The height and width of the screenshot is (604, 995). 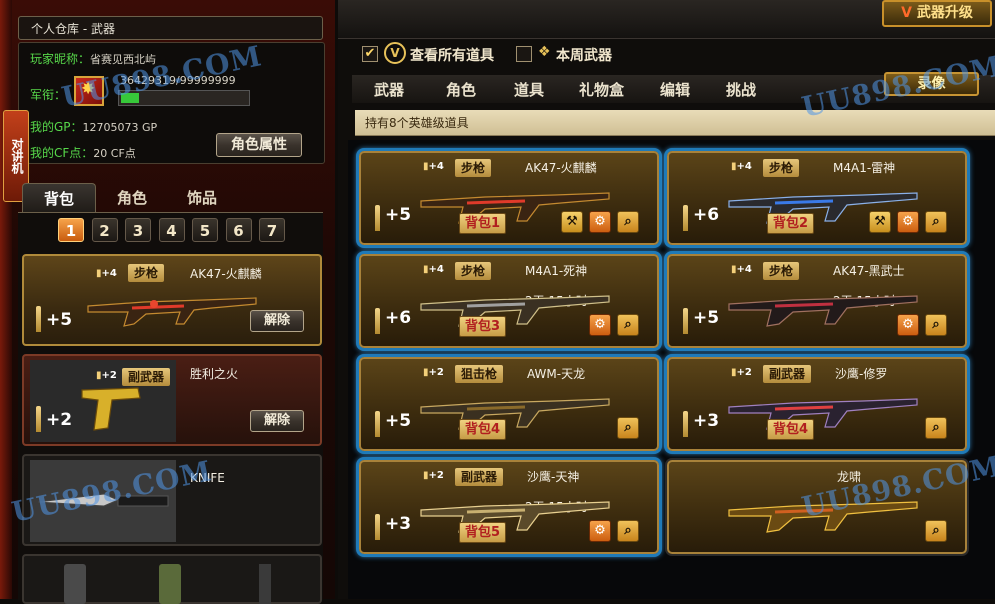 I want to click on left-tabs: 背包 角色 饰品, so click(x=172, y=198).